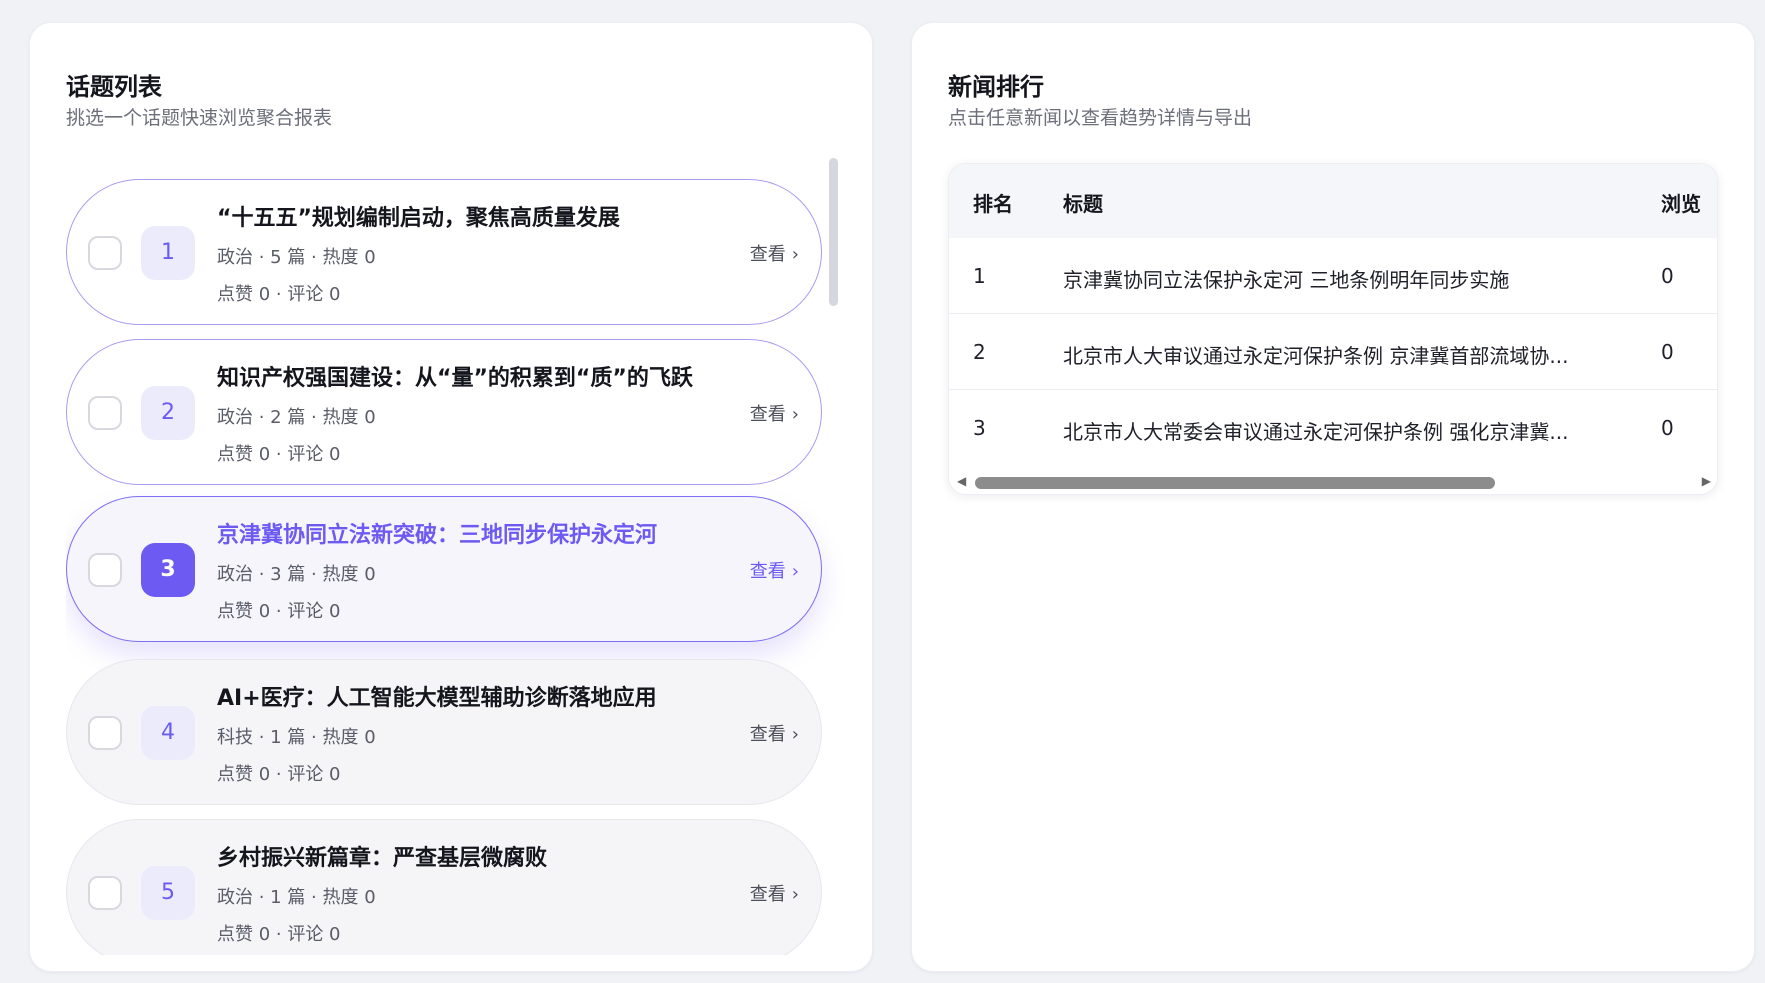 This screenshot has width=1765, height=983. Describe the element at coordinates (1333, 201) in the screenshot. I see `news-table-header: 排名 标题 浏览` at that location.